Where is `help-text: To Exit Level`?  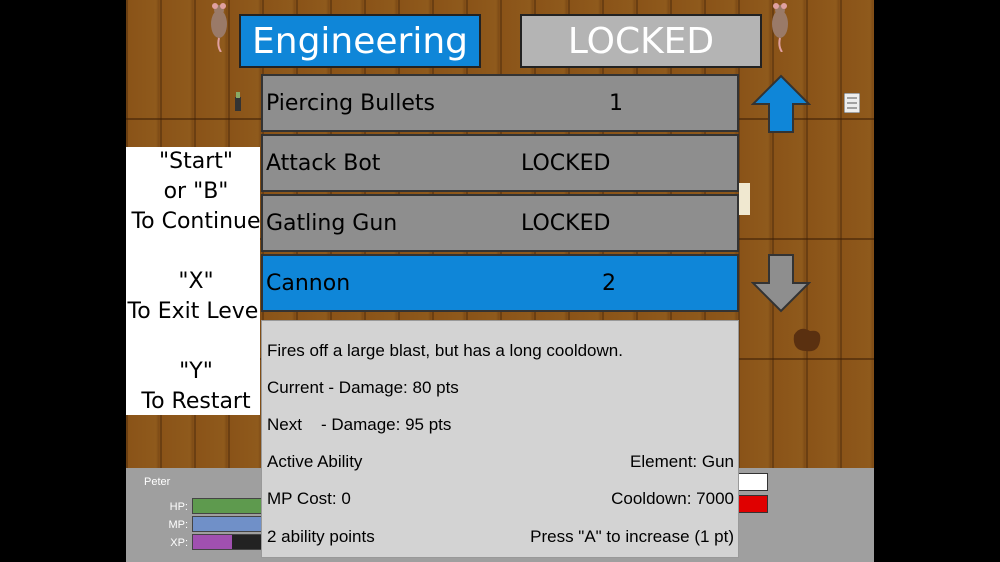 help-text: To Exit Level is located at coordinates (193, 311).